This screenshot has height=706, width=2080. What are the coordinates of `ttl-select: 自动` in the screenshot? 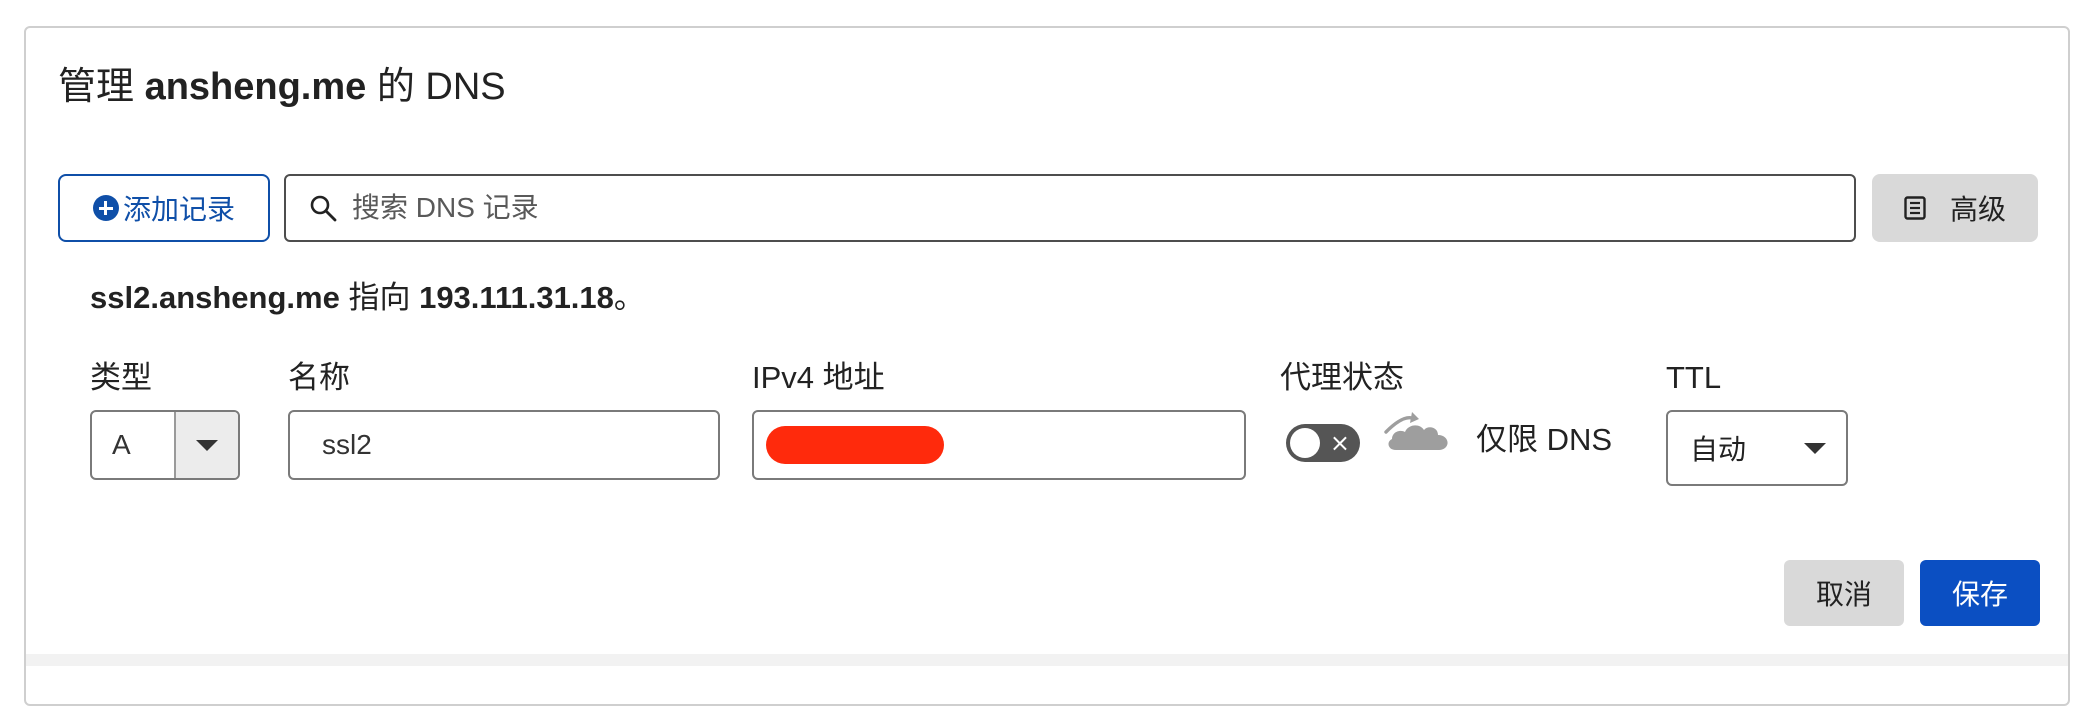 It's located at (1757, 448).